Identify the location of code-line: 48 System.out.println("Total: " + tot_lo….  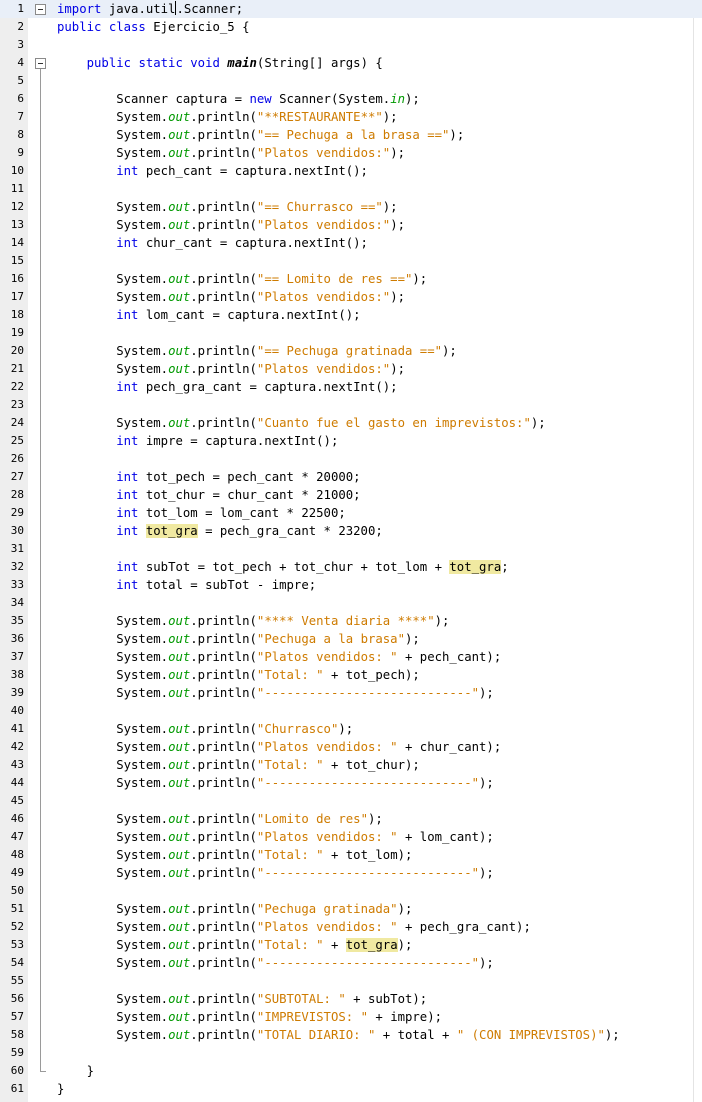
(351, 855).